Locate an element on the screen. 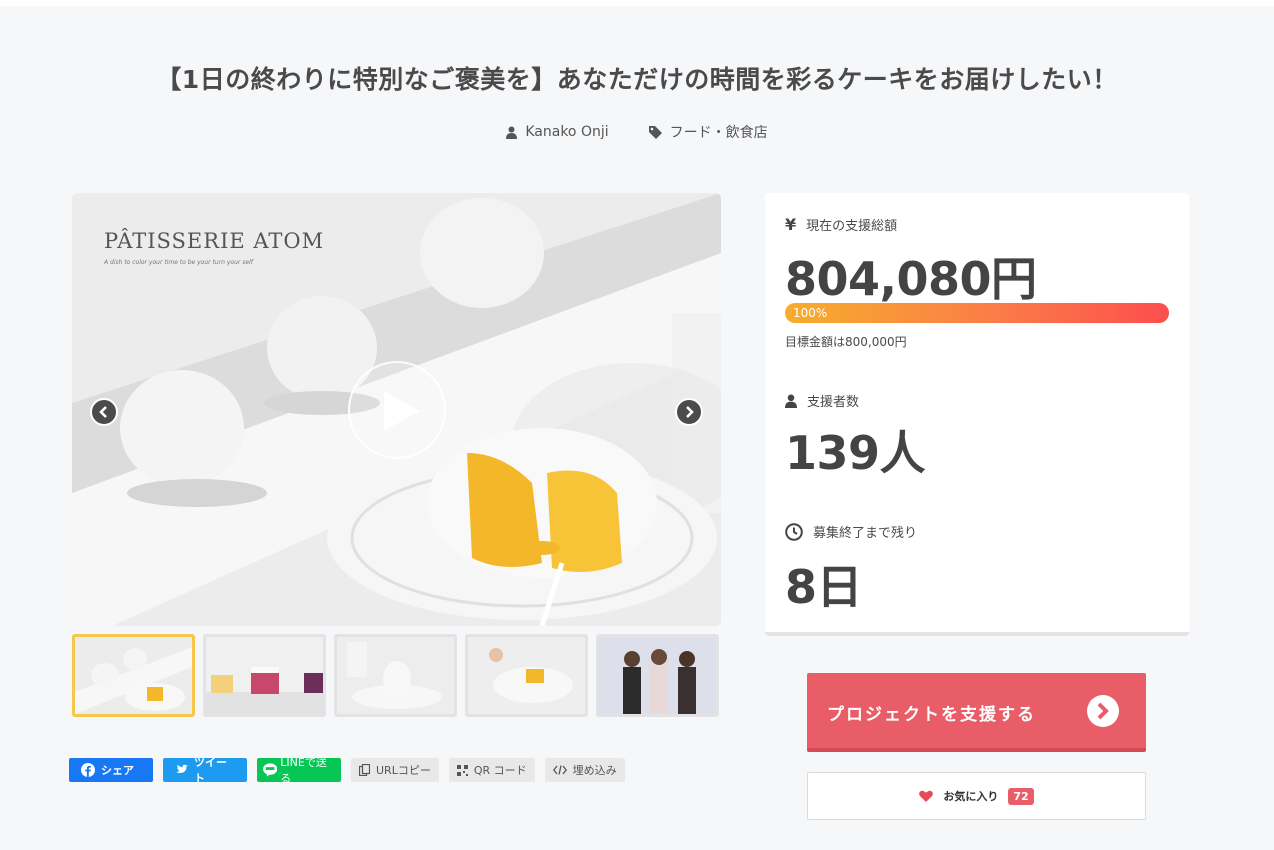 The image size is (1274, 850). thumbnail-cake-image is located at coordinates (133, 675).